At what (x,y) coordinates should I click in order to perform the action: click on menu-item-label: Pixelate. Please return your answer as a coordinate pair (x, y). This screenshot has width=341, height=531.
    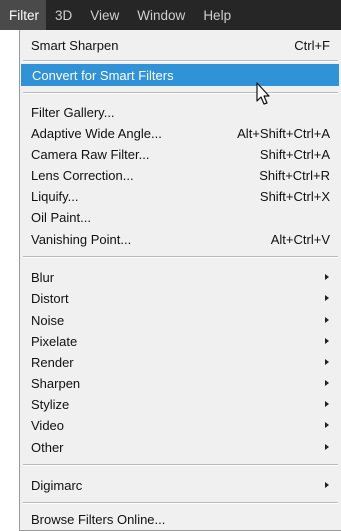
    Looking at the image, I should click on (54, 341).